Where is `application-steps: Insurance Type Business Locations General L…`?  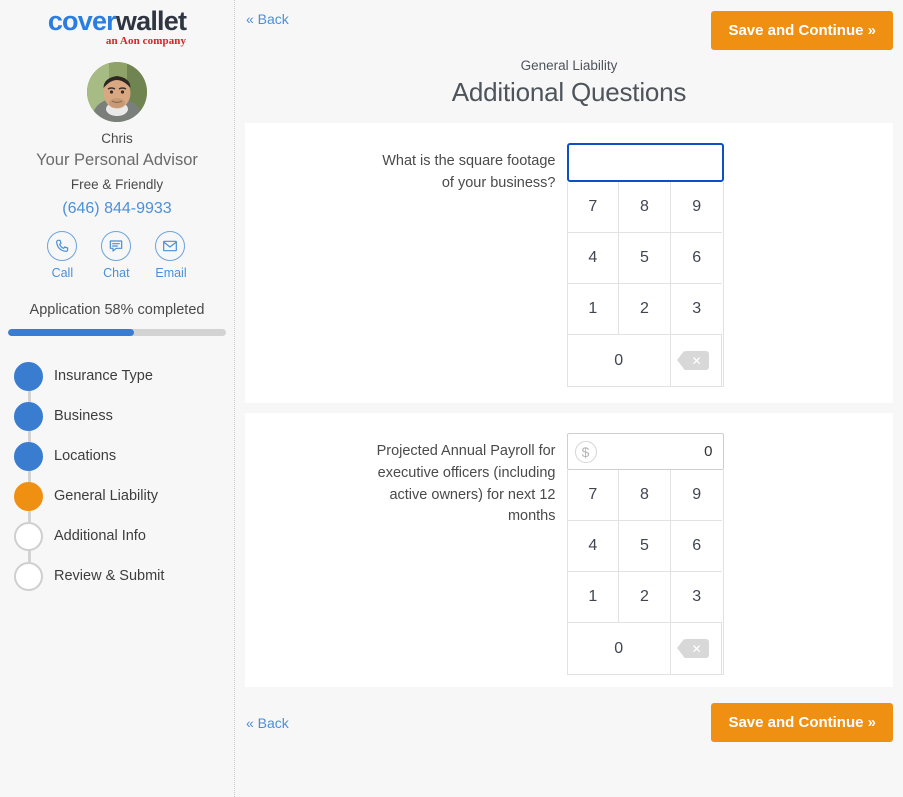
application-steps: Insurance Type Business Locations General L… is located at coordinates (117, 476).